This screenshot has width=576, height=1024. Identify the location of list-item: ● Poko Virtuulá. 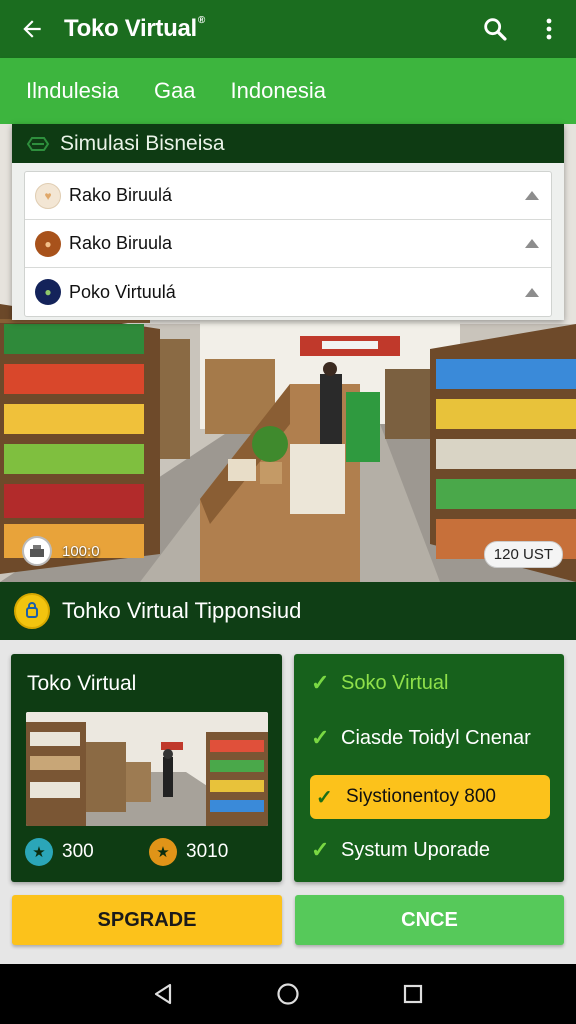
(288, 292).